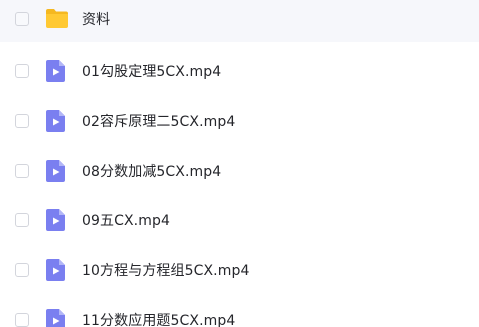  What do you see at coordinates (56, 19) in the screenshot?
I see `folder-icon` at bounding box center [56, 19].